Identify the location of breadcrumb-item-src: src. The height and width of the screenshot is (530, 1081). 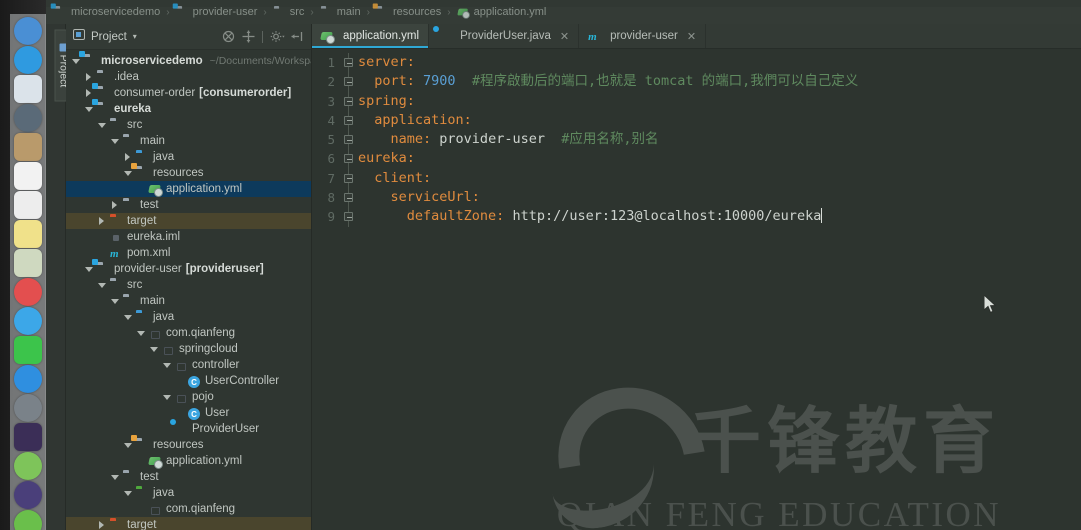
(289, 12).